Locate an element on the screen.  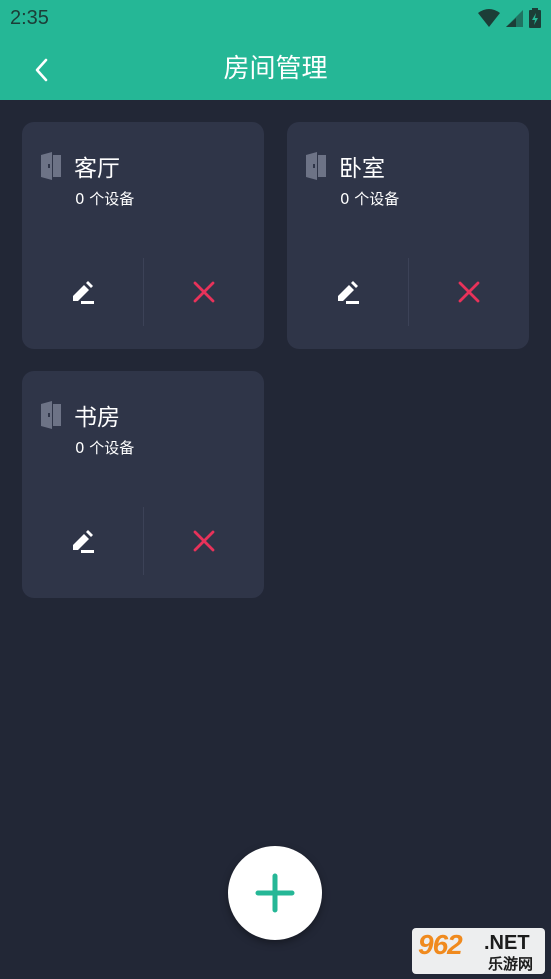
add-room-button is located at coordinates (275, 893).